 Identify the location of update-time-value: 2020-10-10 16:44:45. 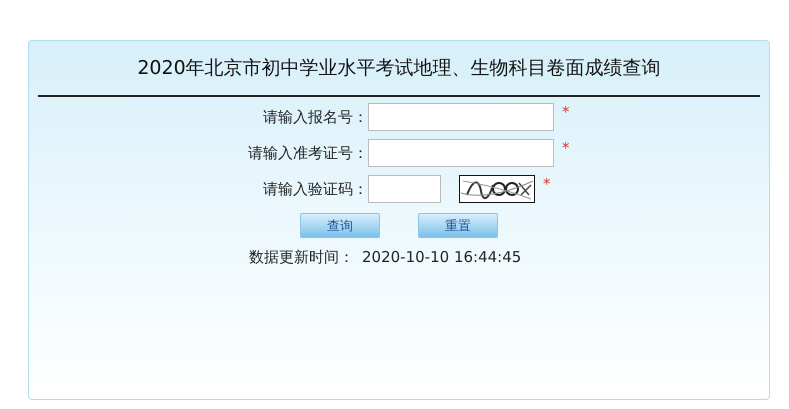
(442, 257).